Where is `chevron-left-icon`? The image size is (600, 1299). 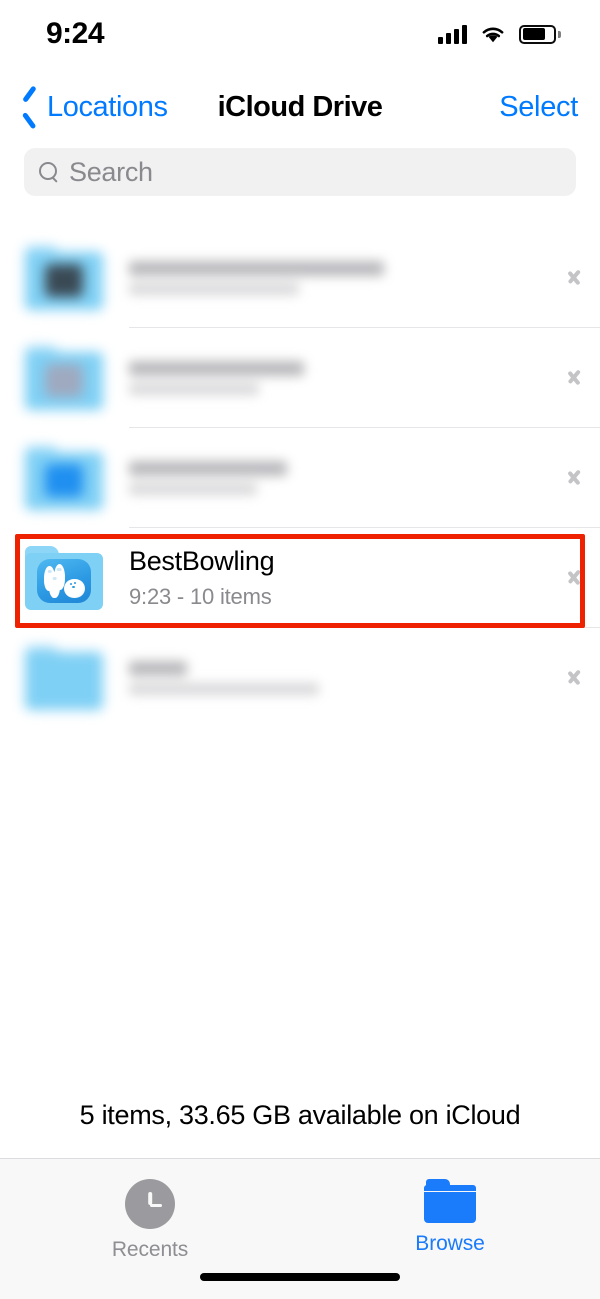 chevron-left-icon is located at coordinates (31, 107).